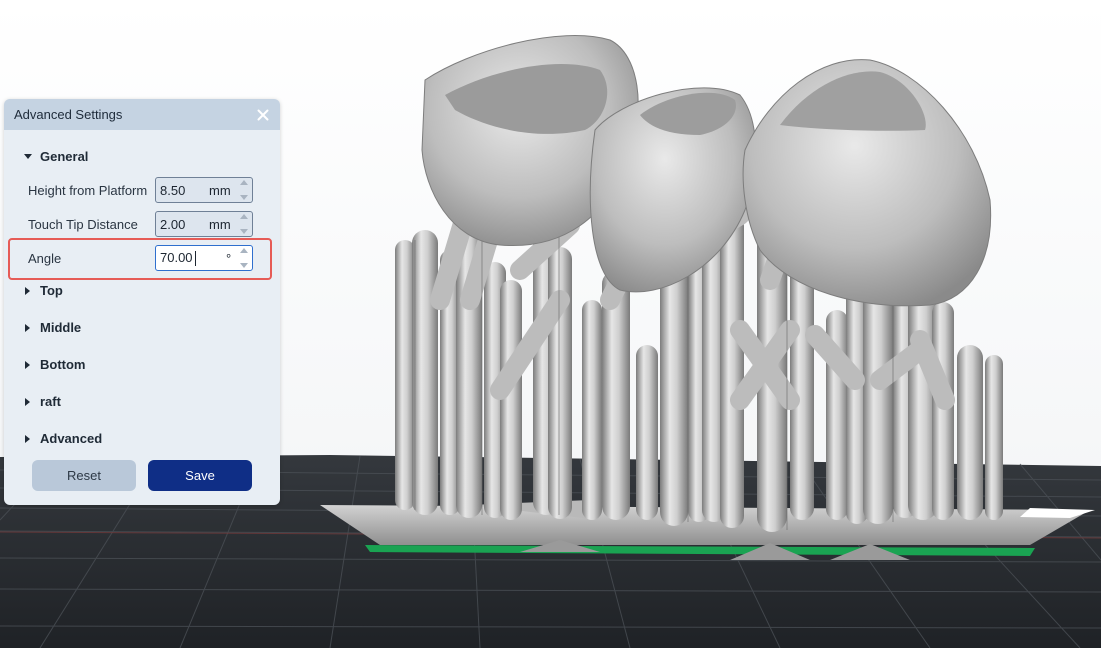  Describe the element at coordinates (173, 190) in the screenshot. I see `height-from-platform-value: 8.50` at that location.